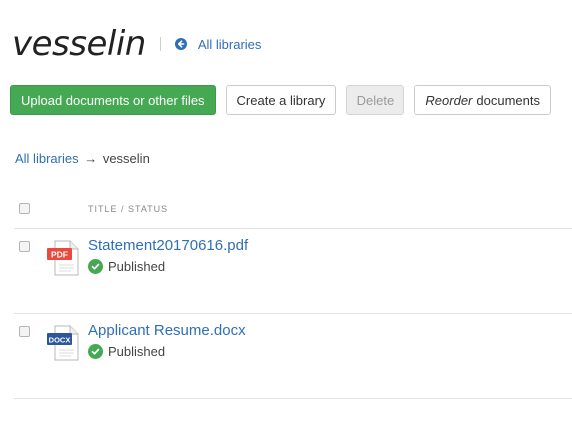  Describe the element at coordinates (229, 44) in the screenshot. I see `all-libraries-link-label: All libraries` at that location.